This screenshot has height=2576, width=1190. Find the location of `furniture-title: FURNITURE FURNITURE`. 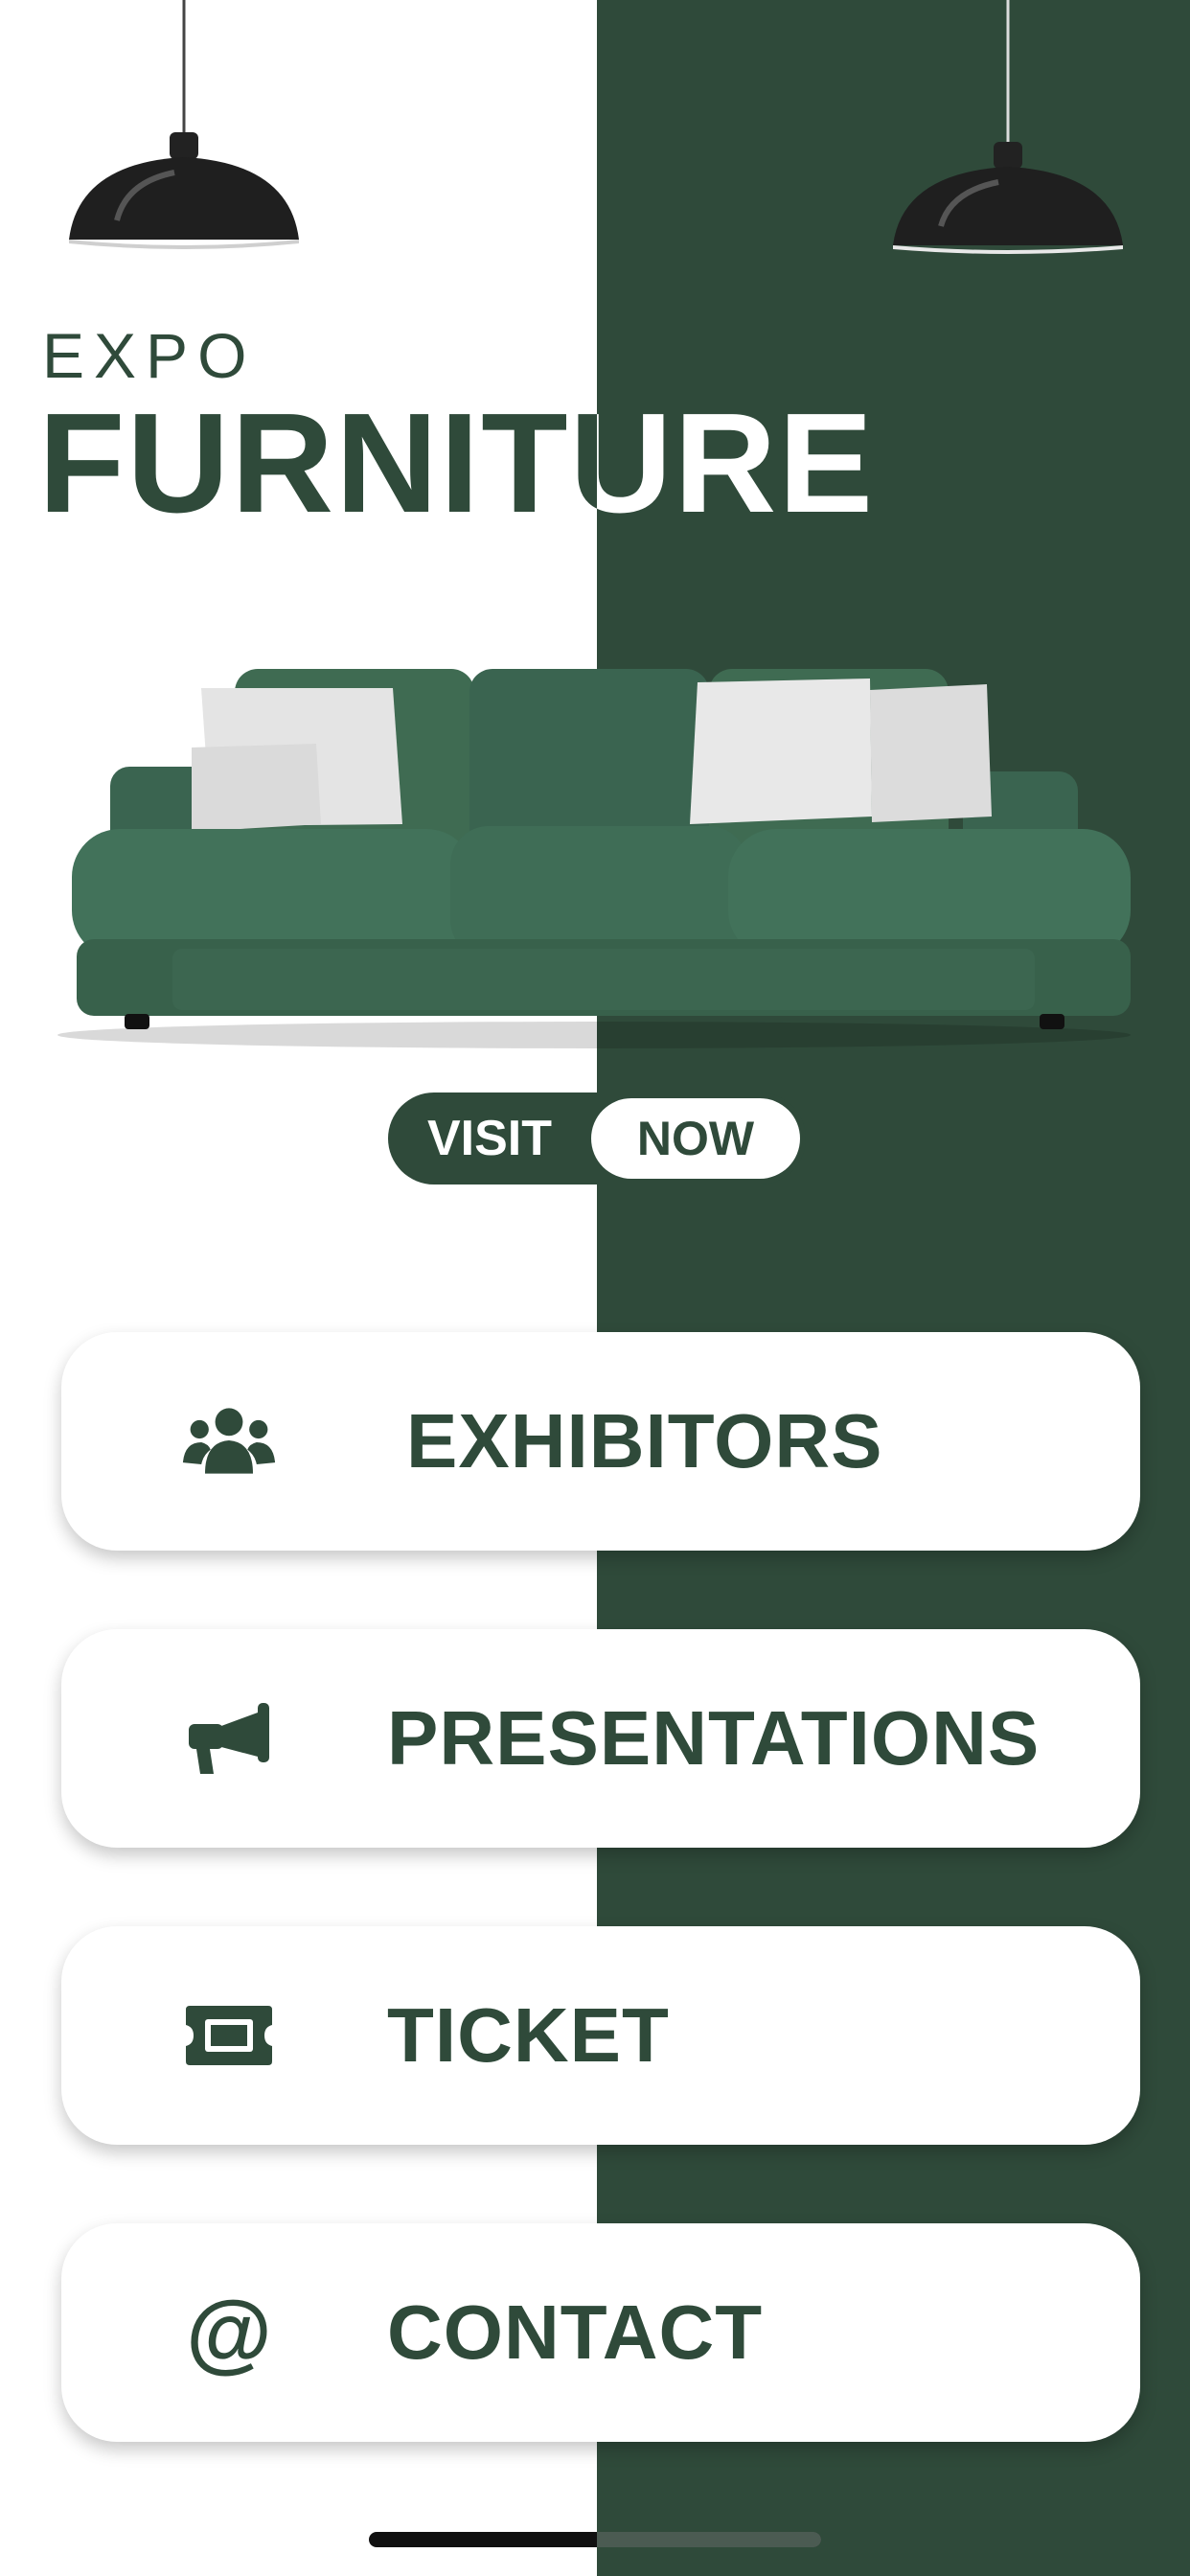

furniture-title: FURNITURE FURNITURE is located at coordinates (517, 464).